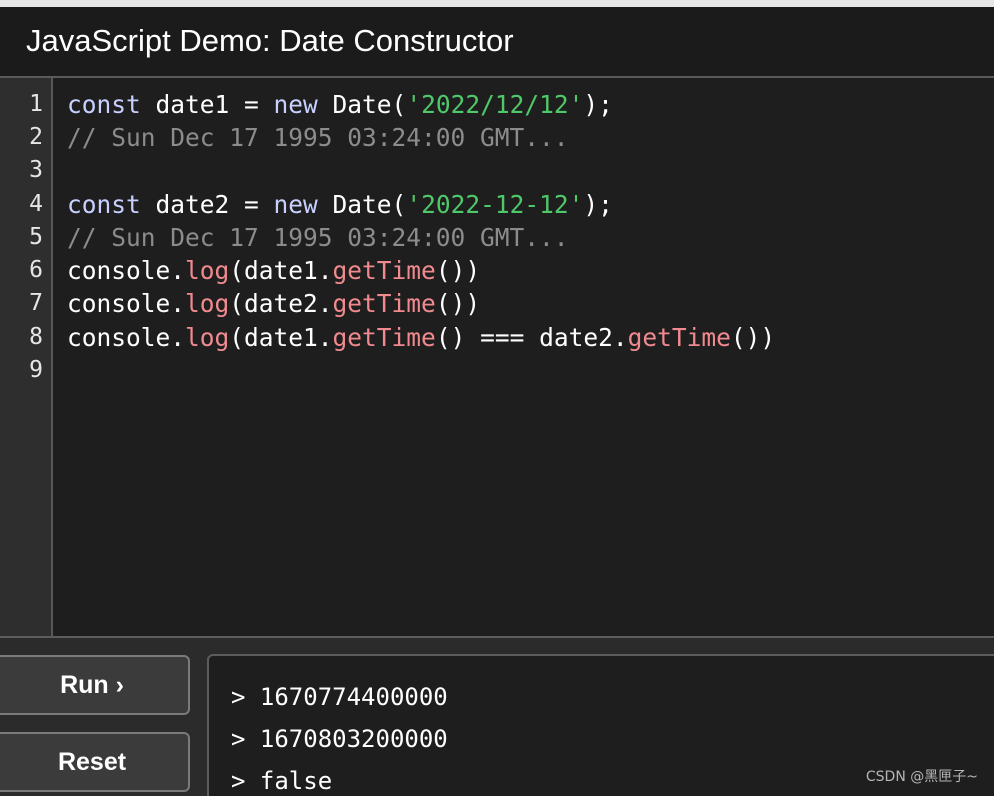 This screenshot has width=994, height=796. Describe the element at coordinates (495, 104) in the screenshot. I see `code-string: '2022/12/12'` at that location.